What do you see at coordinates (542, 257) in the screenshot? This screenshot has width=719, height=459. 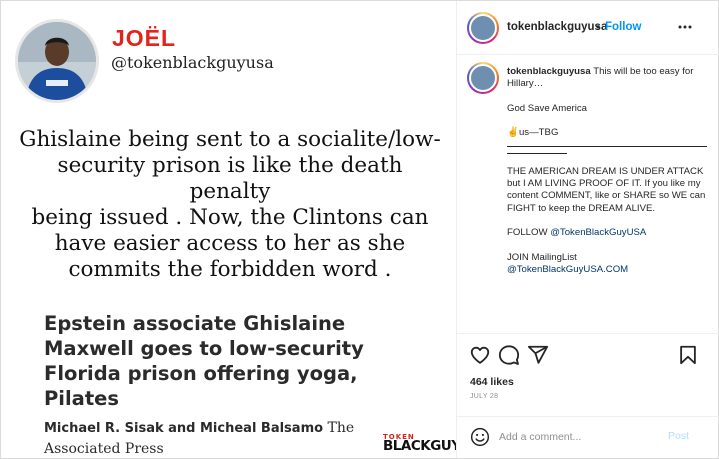 I see `join-label: JOIN MailingList` at bounding box center [542, 257].